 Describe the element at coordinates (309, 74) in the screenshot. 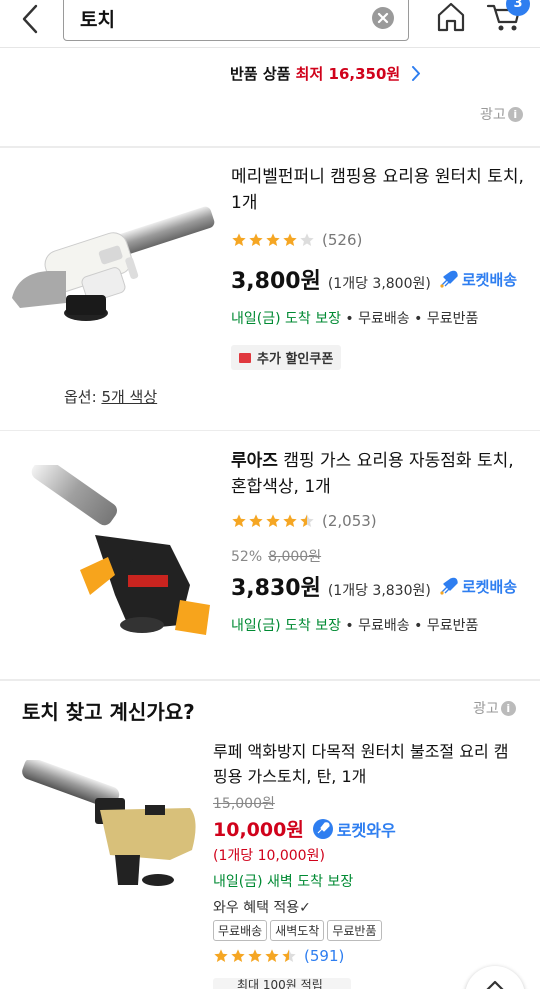

I see `lowest-label: 최저` at that location.